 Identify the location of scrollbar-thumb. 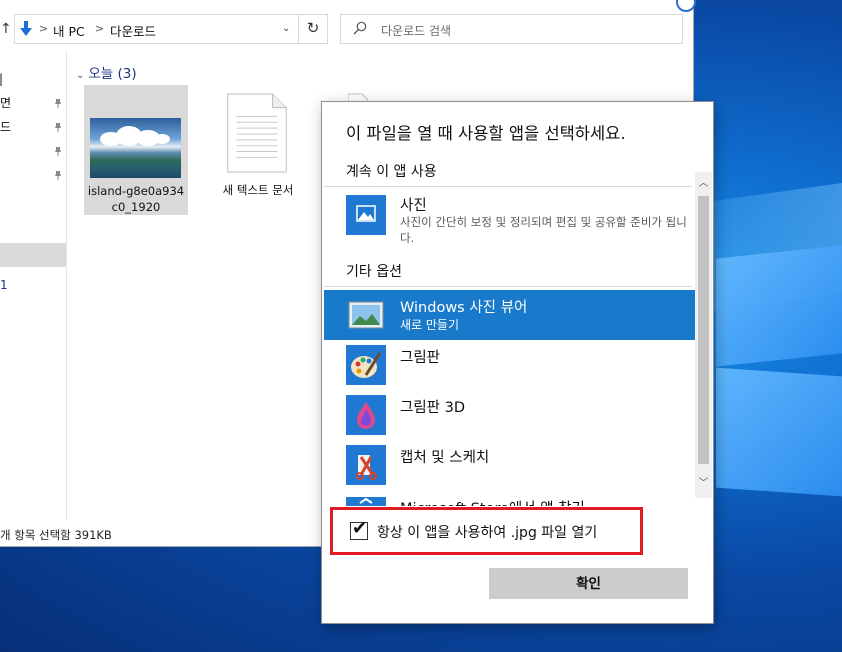
(703, 330).